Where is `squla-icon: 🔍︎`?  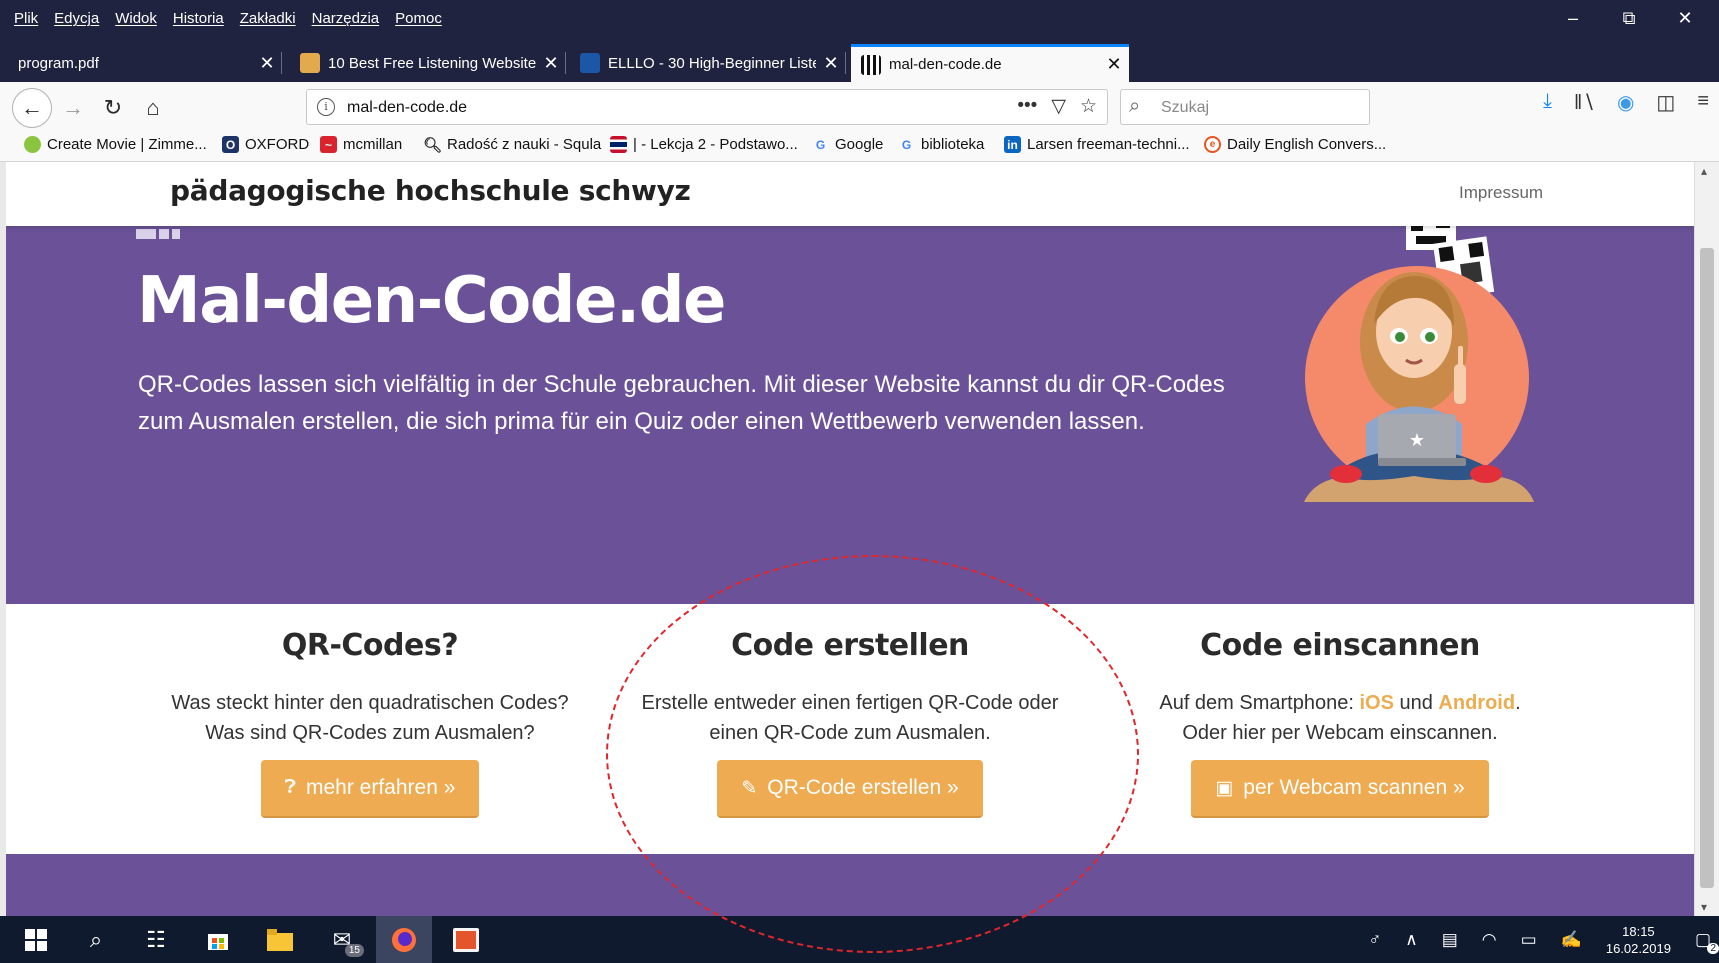 squla-icon: 🔍︎ is located at coordinates (432, 145).